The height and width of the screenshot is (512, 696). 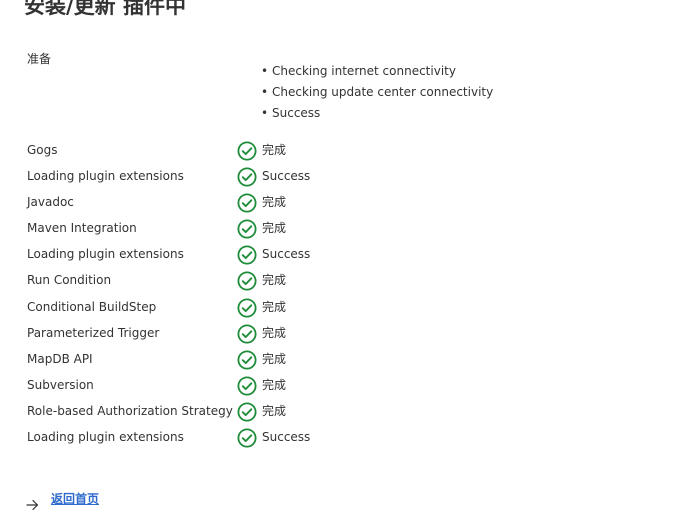 I want to click on plugin-name: Gogs, so click(x=42, y=150).